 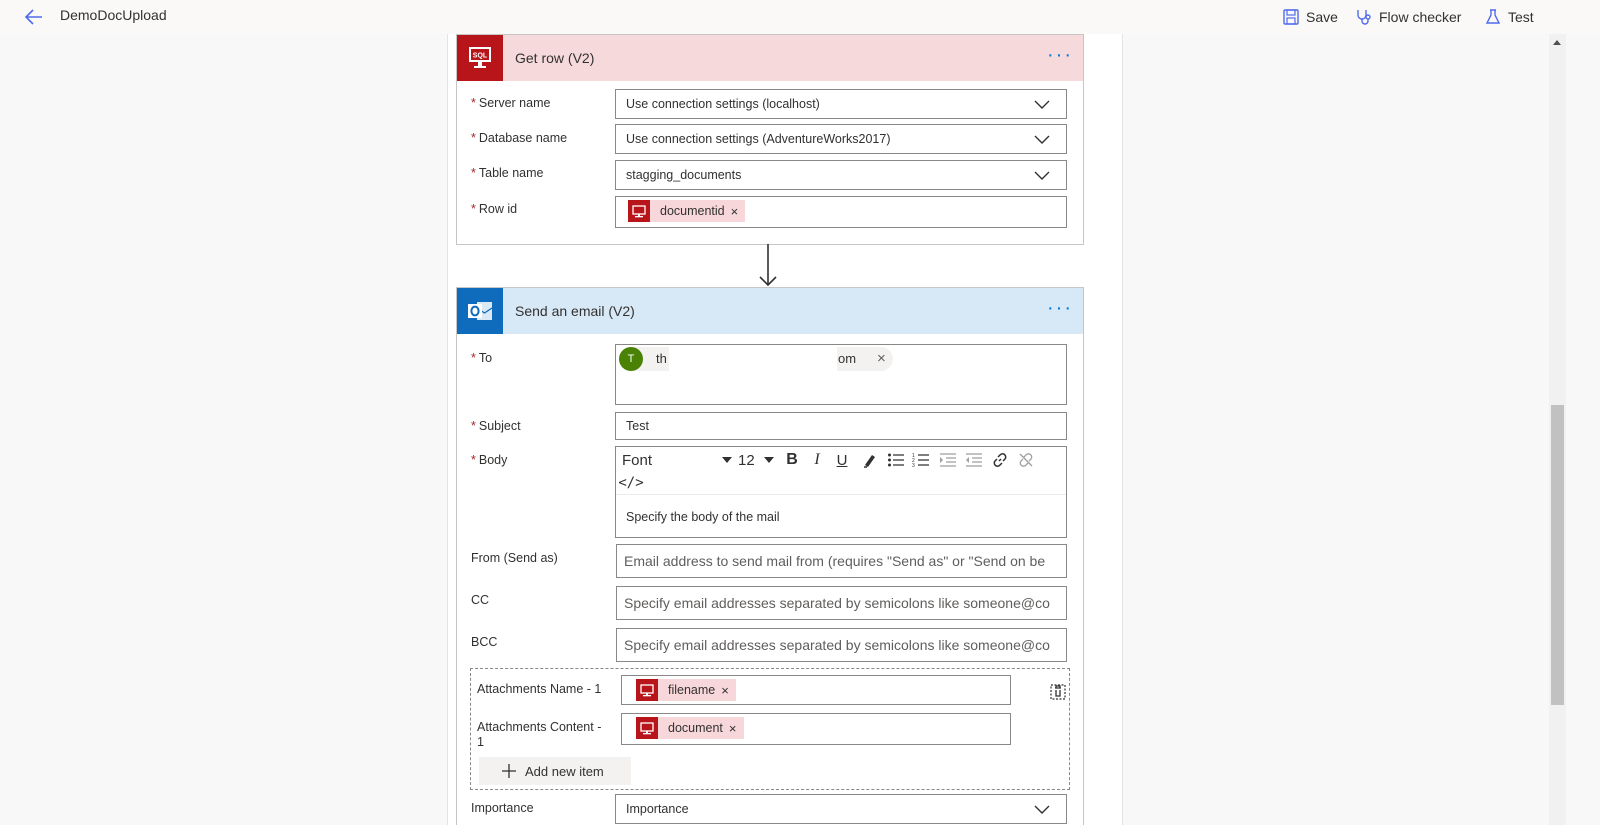 I want to click on row-id-label: * Row id, so click(x=494, y=209).